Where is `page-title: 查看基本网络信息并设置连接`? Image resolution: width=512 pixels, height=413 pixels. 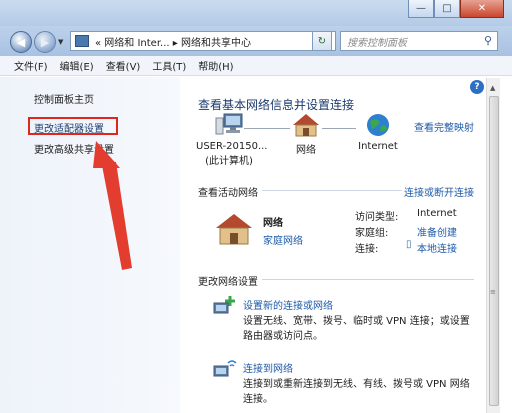
page-title: 查看基本网络信息并设置连接 is located at coordinates (276, 105).